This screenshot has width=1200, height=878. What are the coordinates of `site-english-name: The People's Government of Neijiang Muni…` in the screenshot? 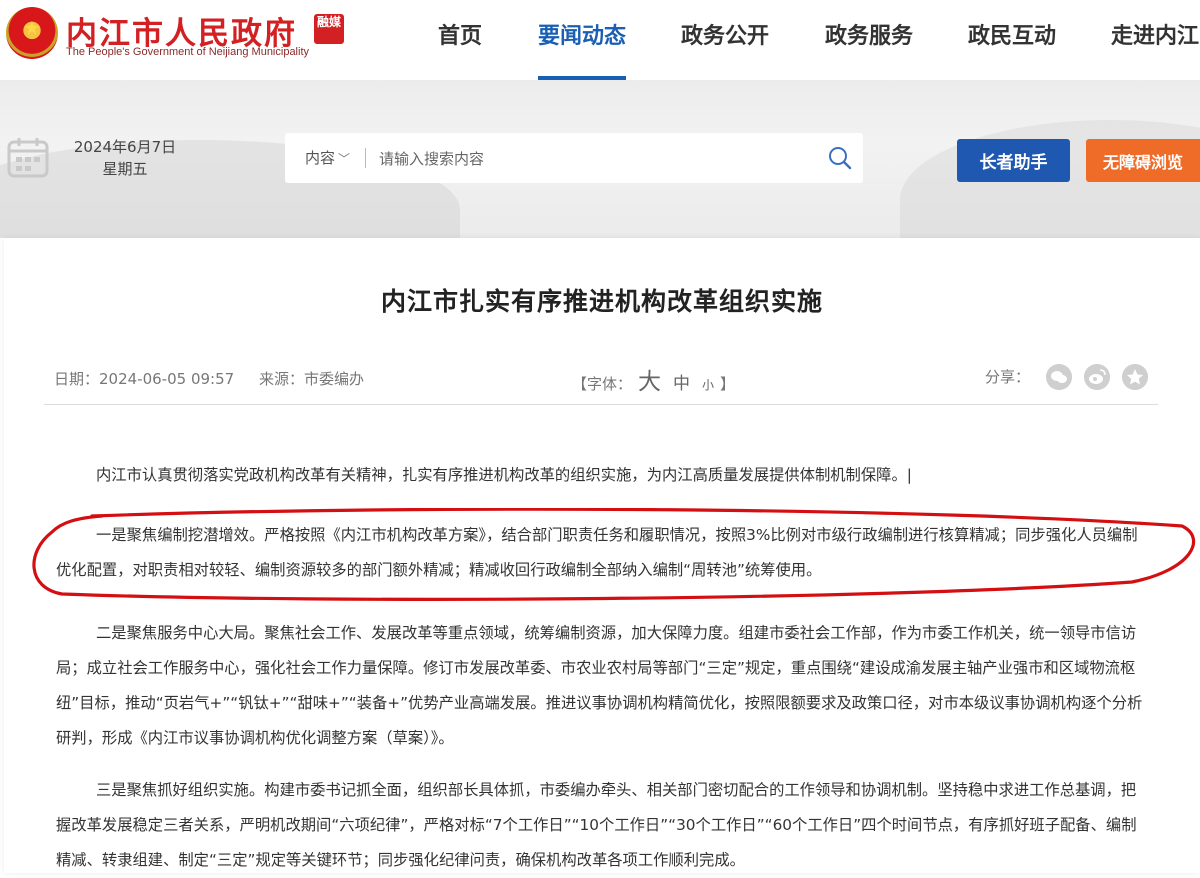 It's located at (187, 52).